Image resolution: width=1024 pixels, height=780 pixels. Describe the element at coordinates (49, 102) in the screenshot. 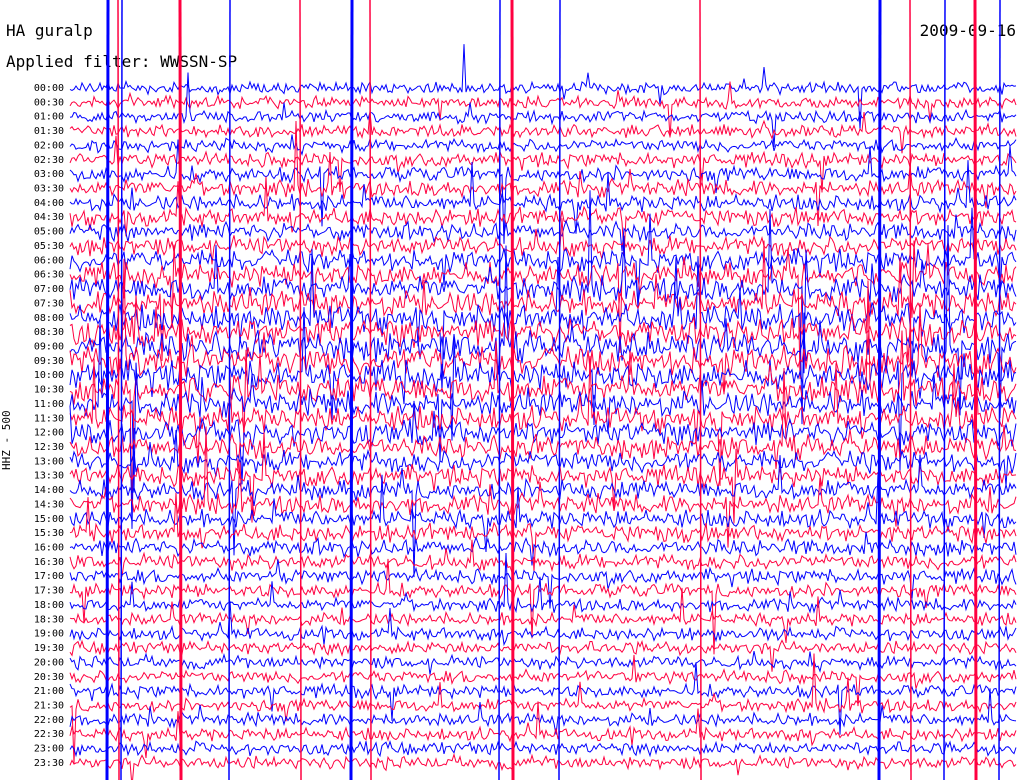

I see `row-time-label: 00:30` at that location.